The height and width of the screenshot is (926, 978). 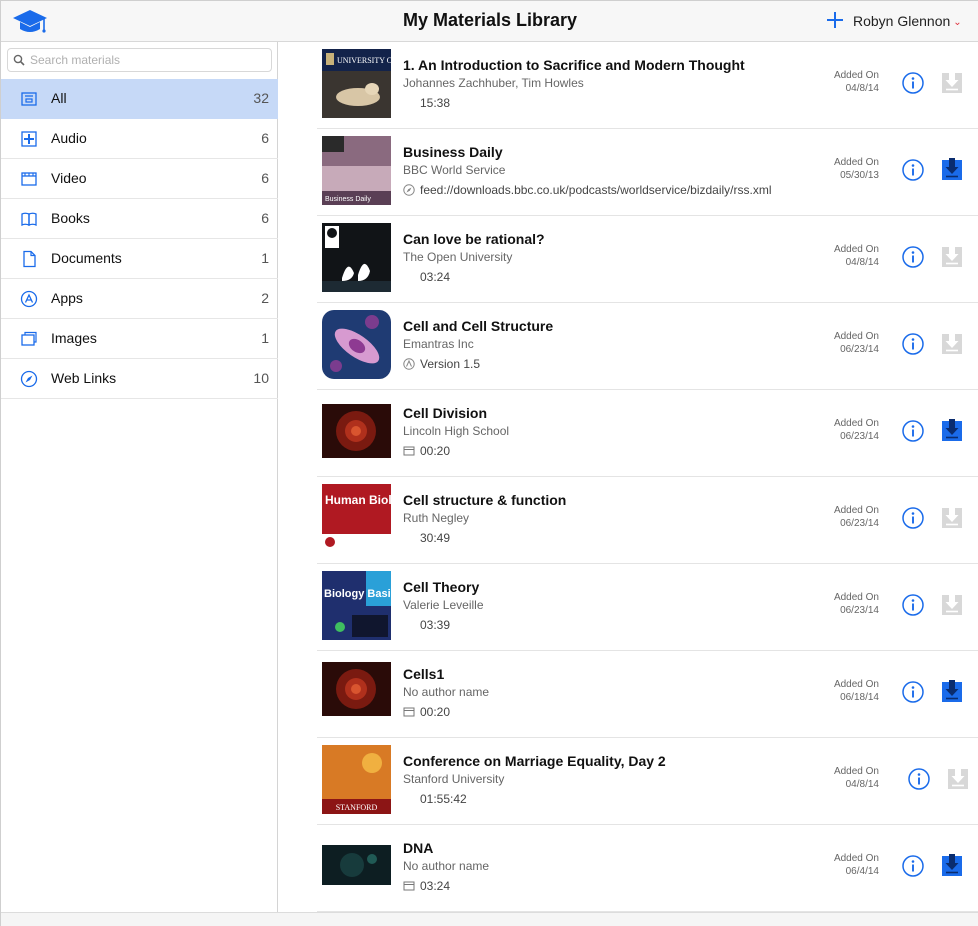 I want to click on feed-icon, so click(x=409, y=190).